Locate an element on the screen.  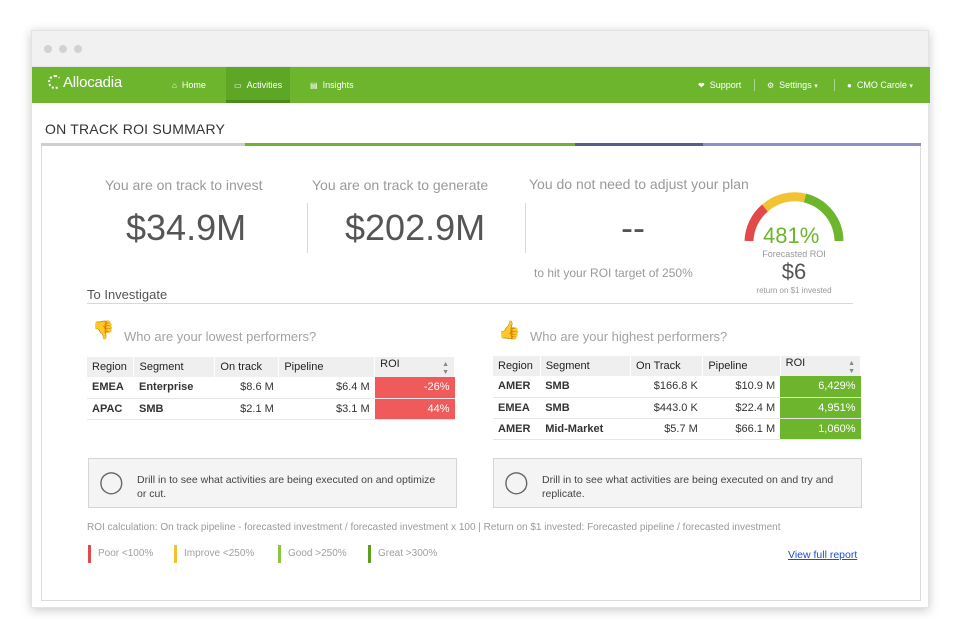
cell-on-track: $8.6 M is located at coordinates (246, 388).